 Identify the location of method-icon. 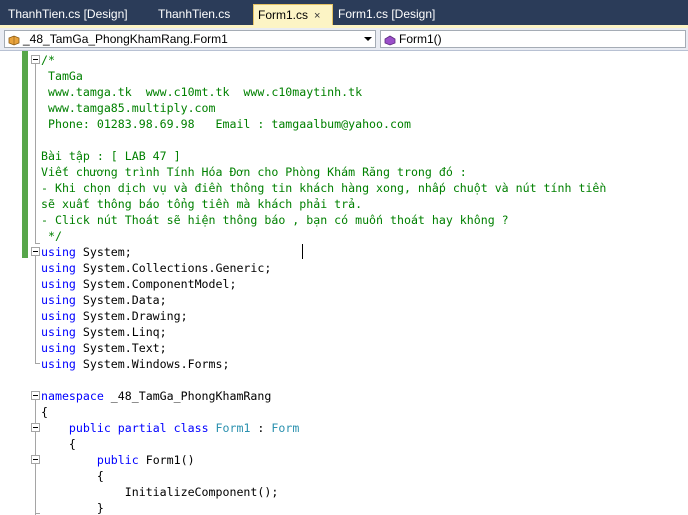
(390, 42).